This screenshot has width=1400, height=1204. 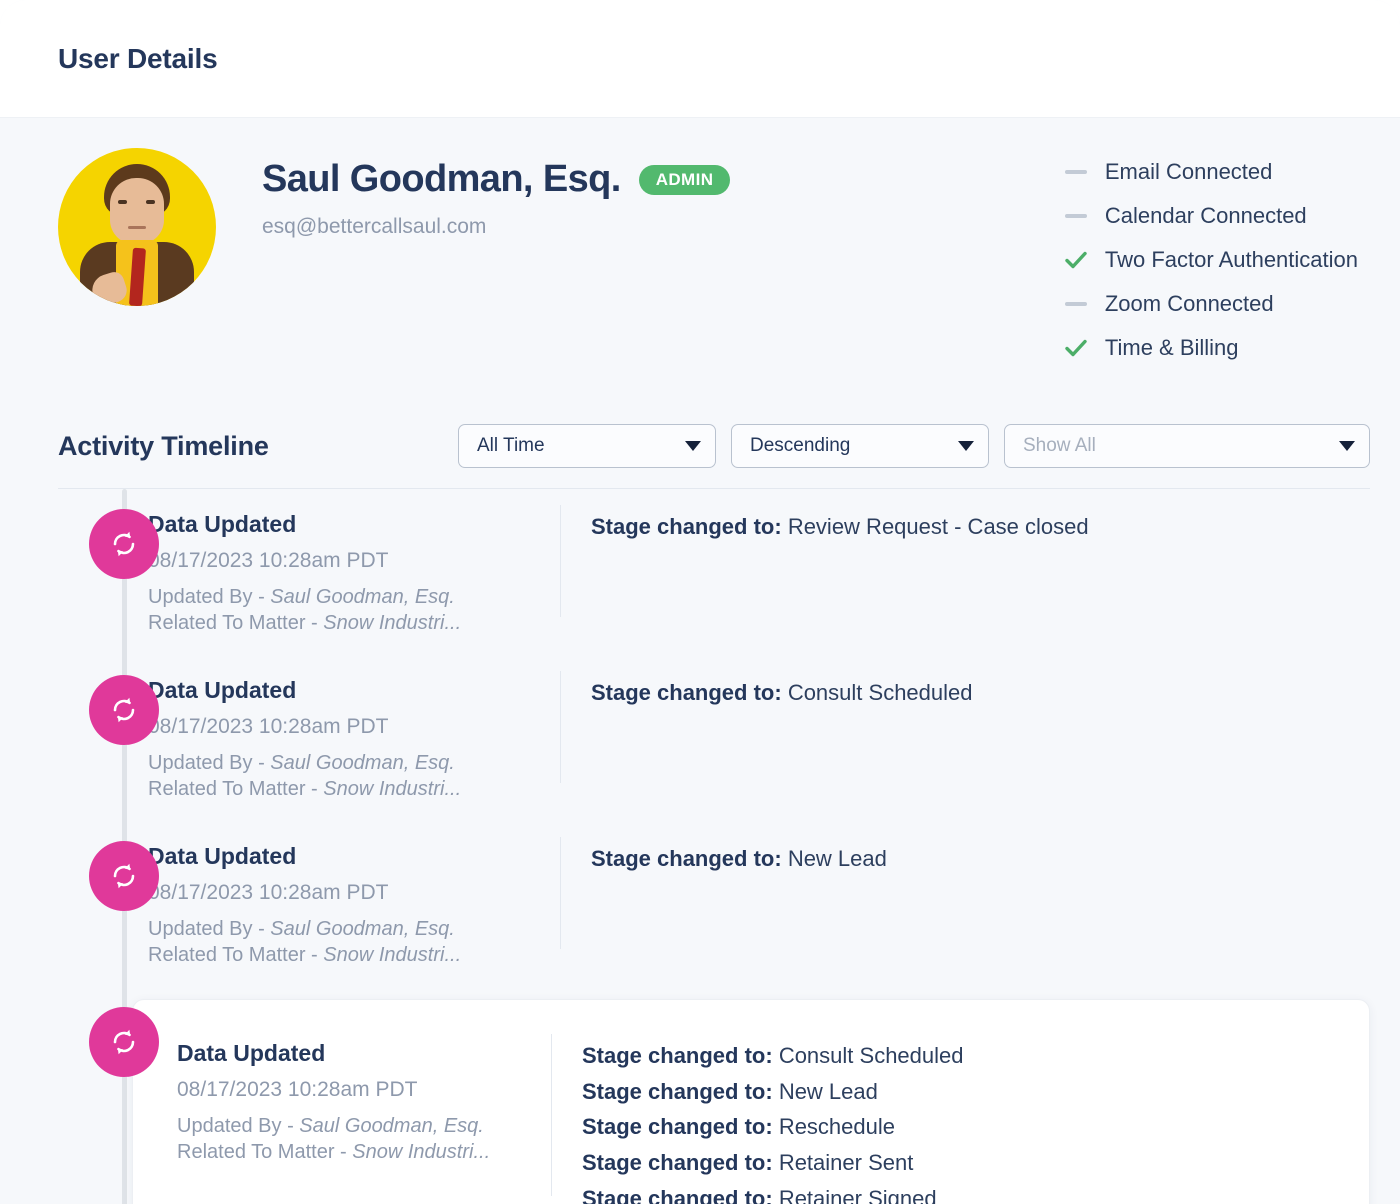 What do you see at coordinates (1188, 171) in the screenshot?
I see `status-label: Email Connected` at bounding box center [1188, 171].